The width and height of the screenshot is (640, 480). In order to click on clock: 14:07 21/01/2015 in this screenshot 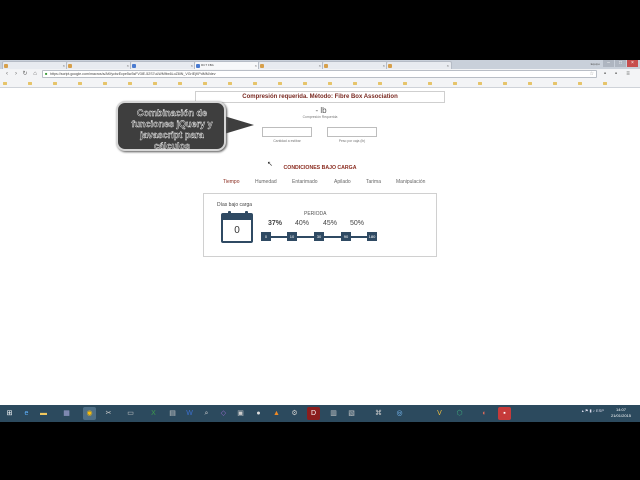, I will do `click(621, 413)`.